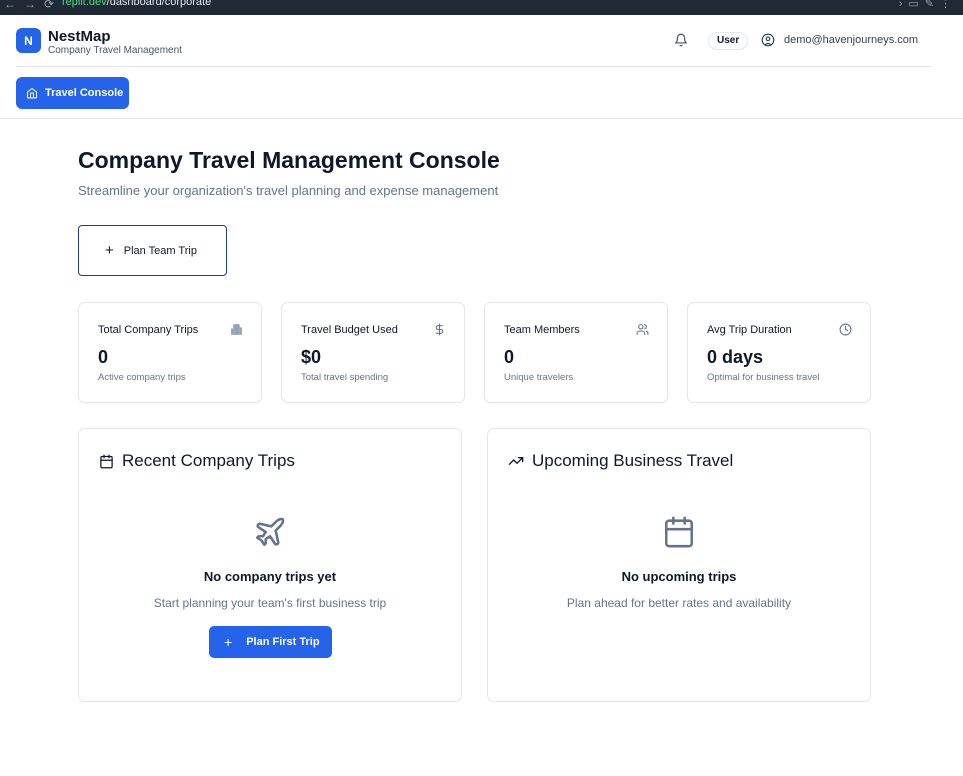 This screenshot has height=776, width=963. What do you see at coordinates (148, 330) in the screenshot?
I see `stat-label: Total Company Trips` at bounding box center [148, 330].